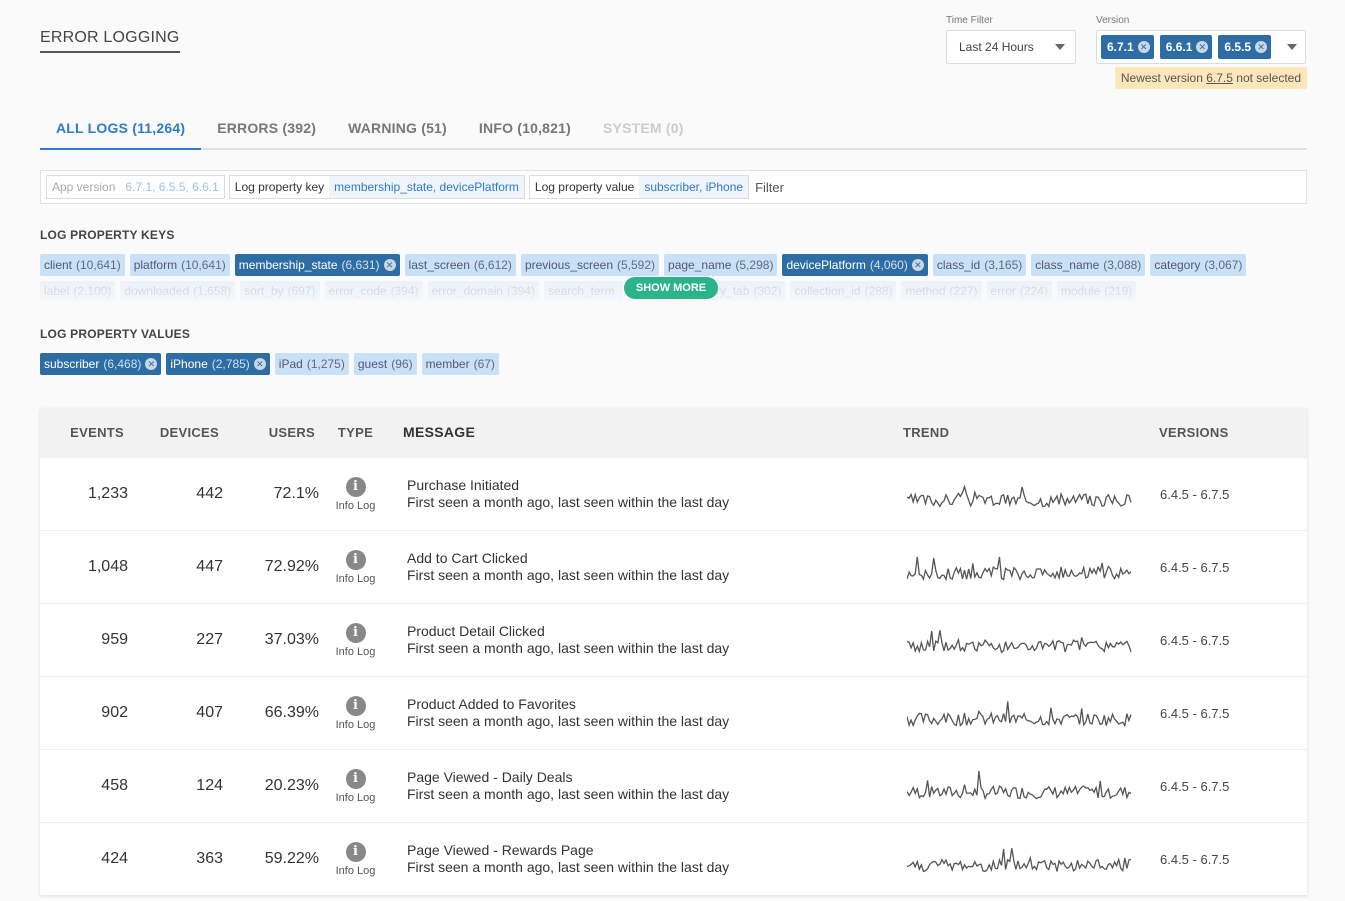  What do you see at coordinates (175, 432) in the screenshot?
I see `col-devices: DEVICES` at bounding box center [175, 432].